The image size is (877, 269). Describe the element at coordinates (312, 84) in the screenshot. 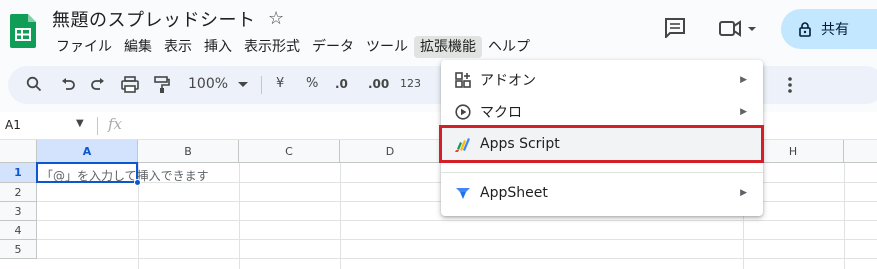

I see `percent-format-button: %` at that location.